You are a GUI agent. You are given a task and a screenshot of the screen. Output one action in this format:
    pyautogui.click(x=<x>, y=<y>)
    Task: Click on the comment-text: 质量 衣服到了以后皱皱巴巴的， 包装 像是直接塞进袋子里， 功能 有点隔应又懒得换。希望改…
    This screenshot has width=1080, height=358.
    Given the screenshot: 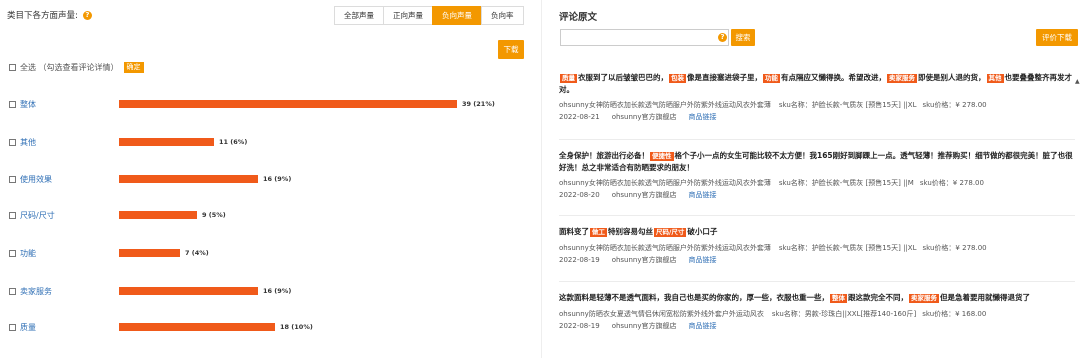 What is the action you would take?
    pyautogui.click(x=817, y=83)
    